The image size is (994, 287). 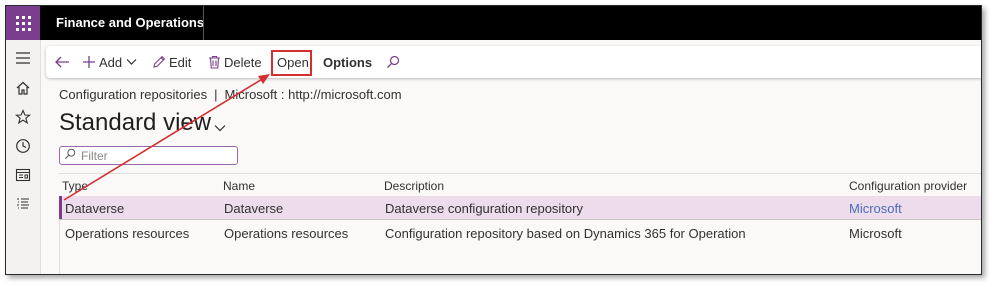 I want to click on action-pane: Add Edit Delete Open Options, so click(x=513, y=62).